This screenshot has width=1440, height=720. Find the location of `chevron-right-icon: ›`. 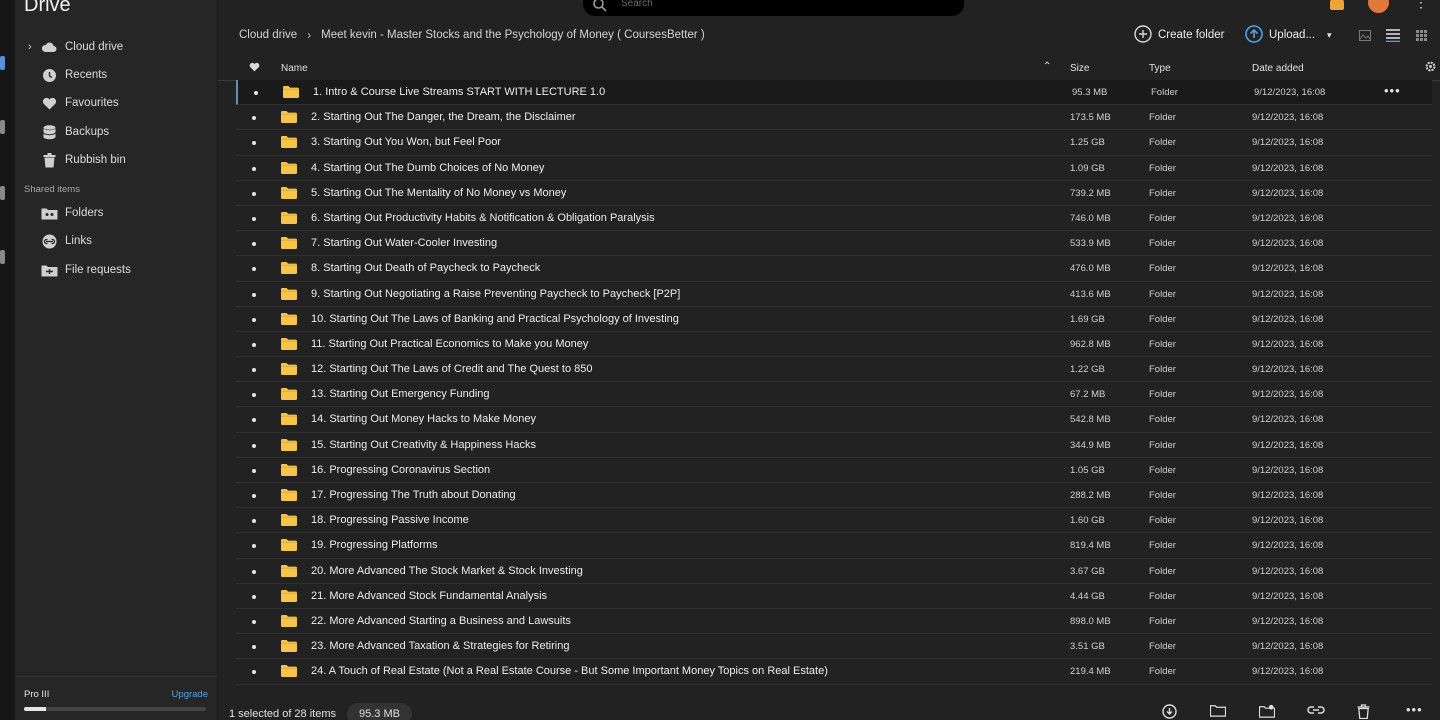

chevron-right-icon: › is located at coordinates (30, 47).